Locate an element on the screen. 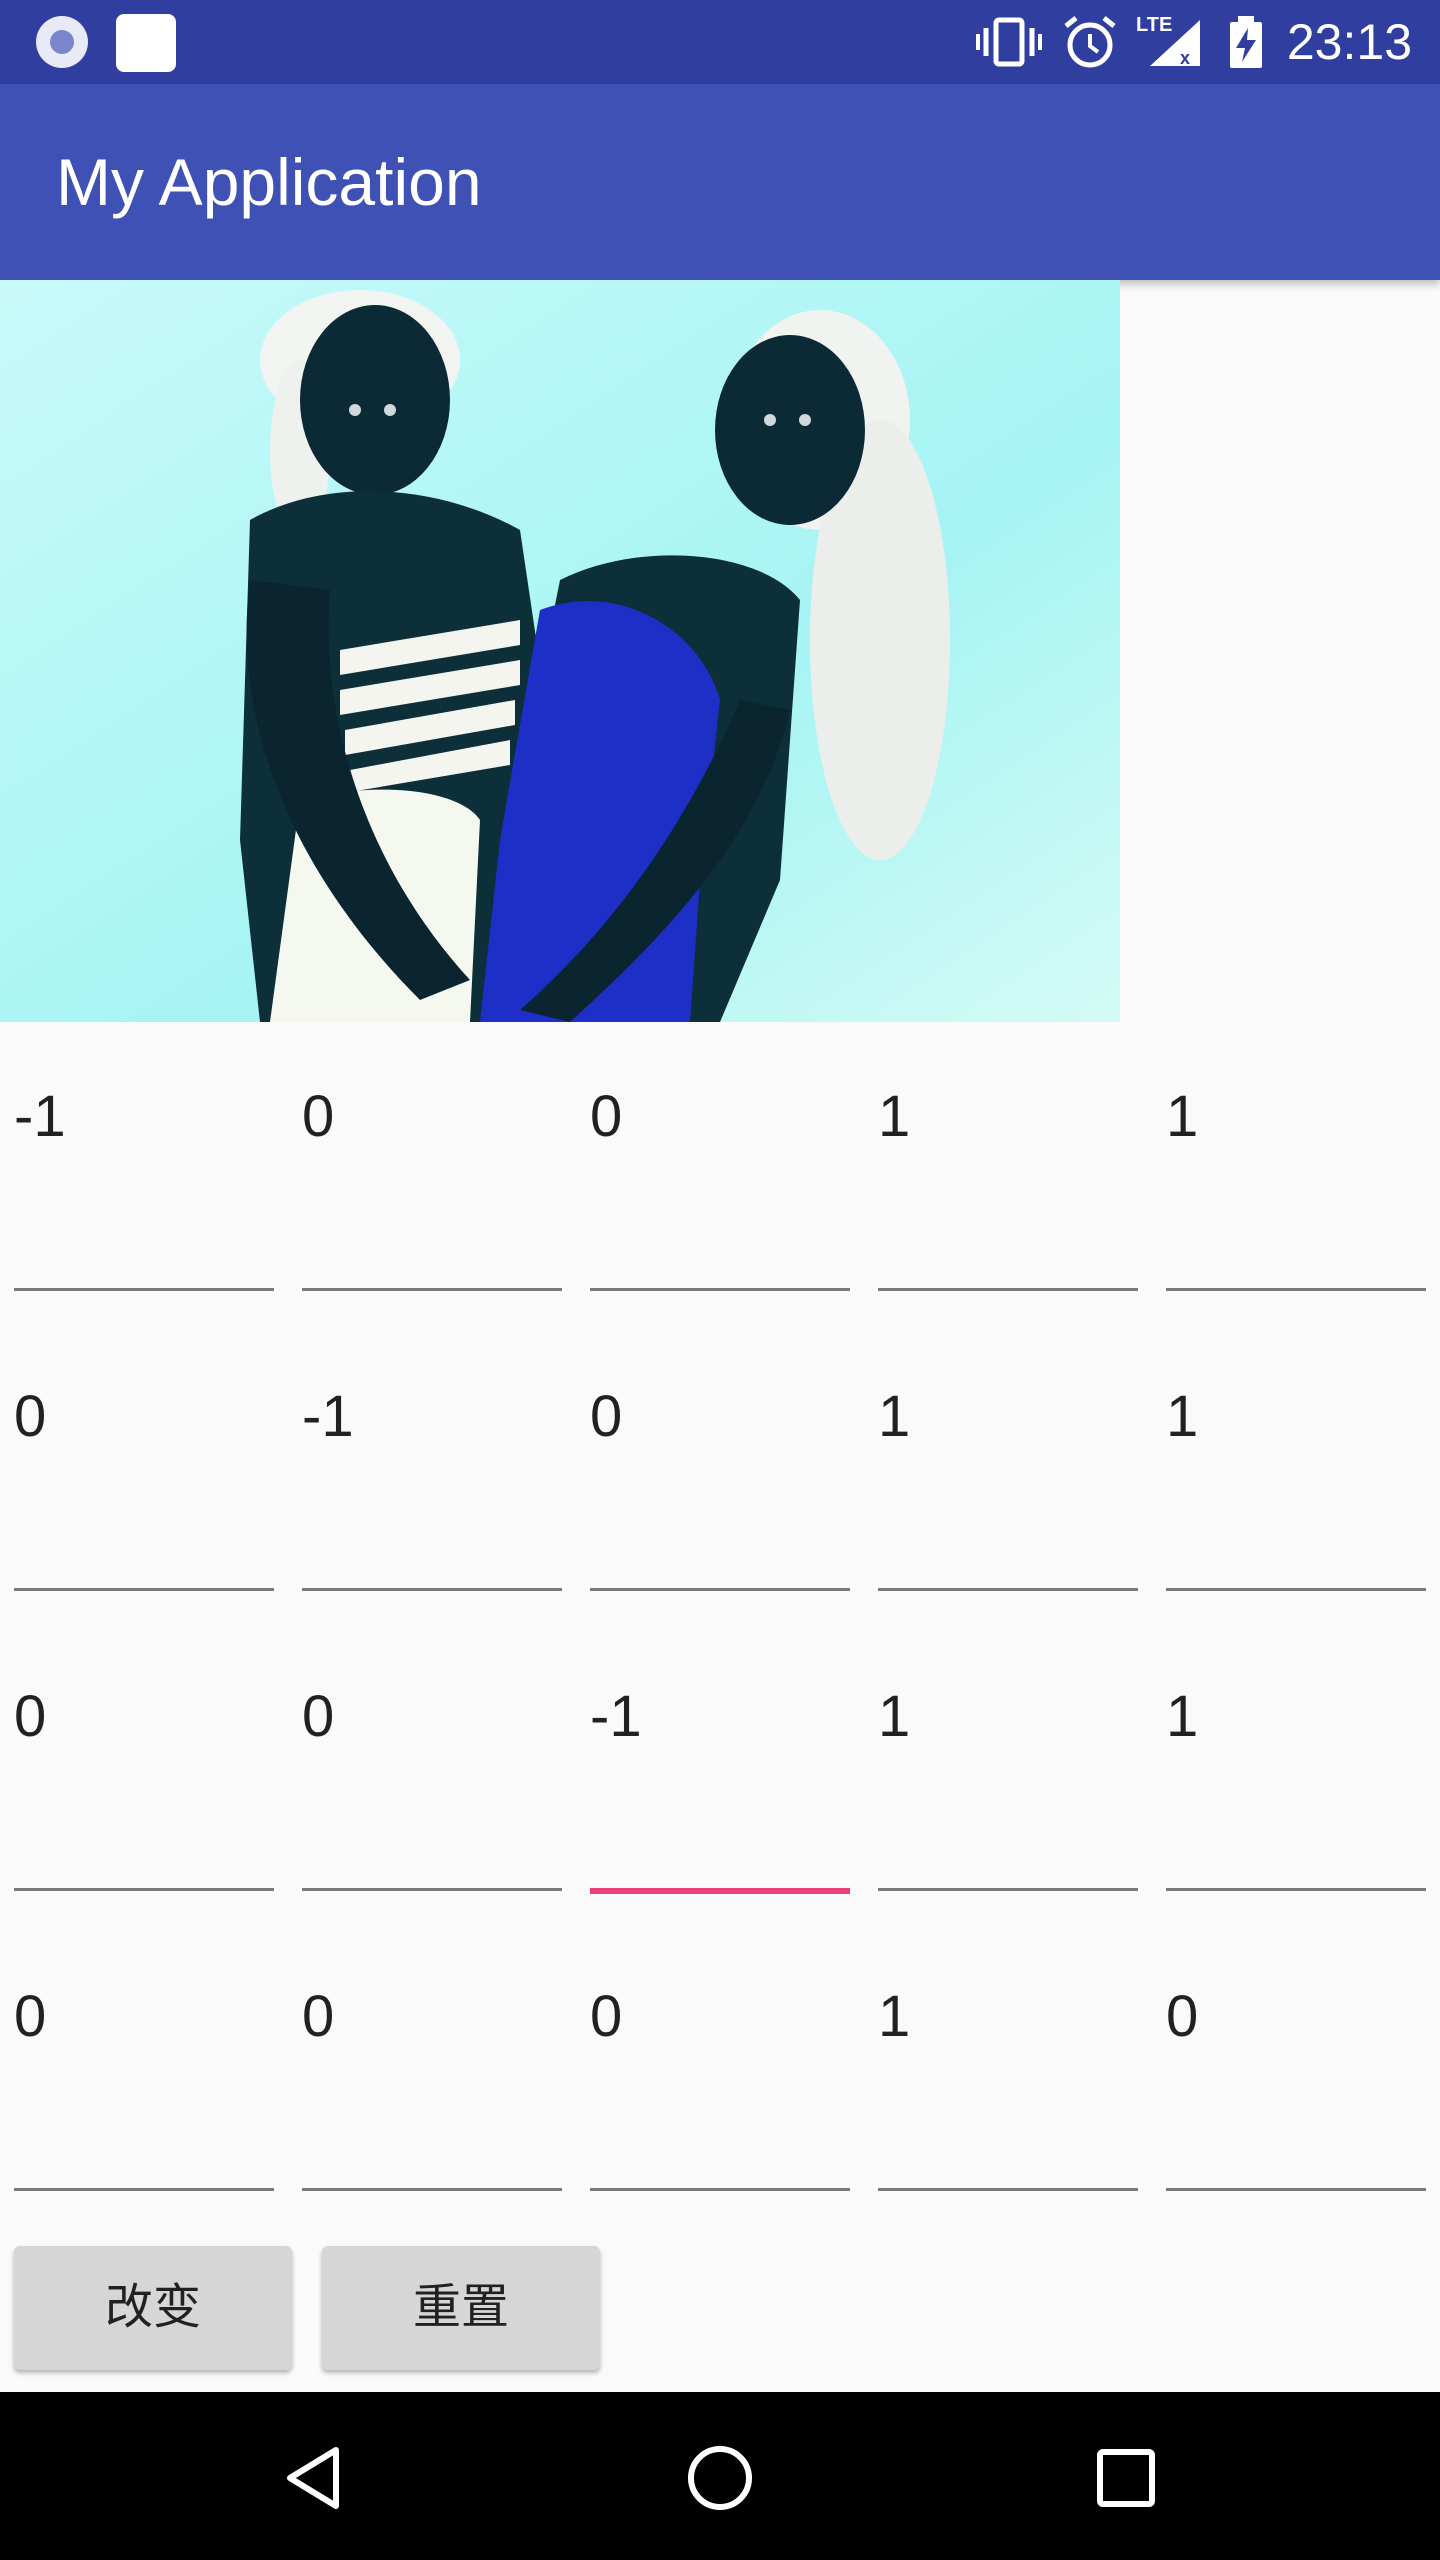  media-icon is located at coordinates (62, 42).